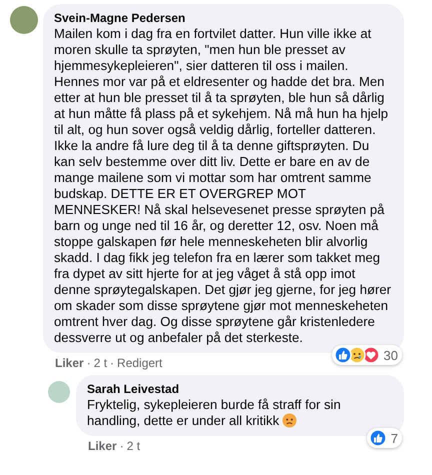 The height and width of the screenshot is (475, 432). Describe the element at coordinates (223, 18) in the screenshot. I see `author-name: Svein-Magne Pedersen` at that location.